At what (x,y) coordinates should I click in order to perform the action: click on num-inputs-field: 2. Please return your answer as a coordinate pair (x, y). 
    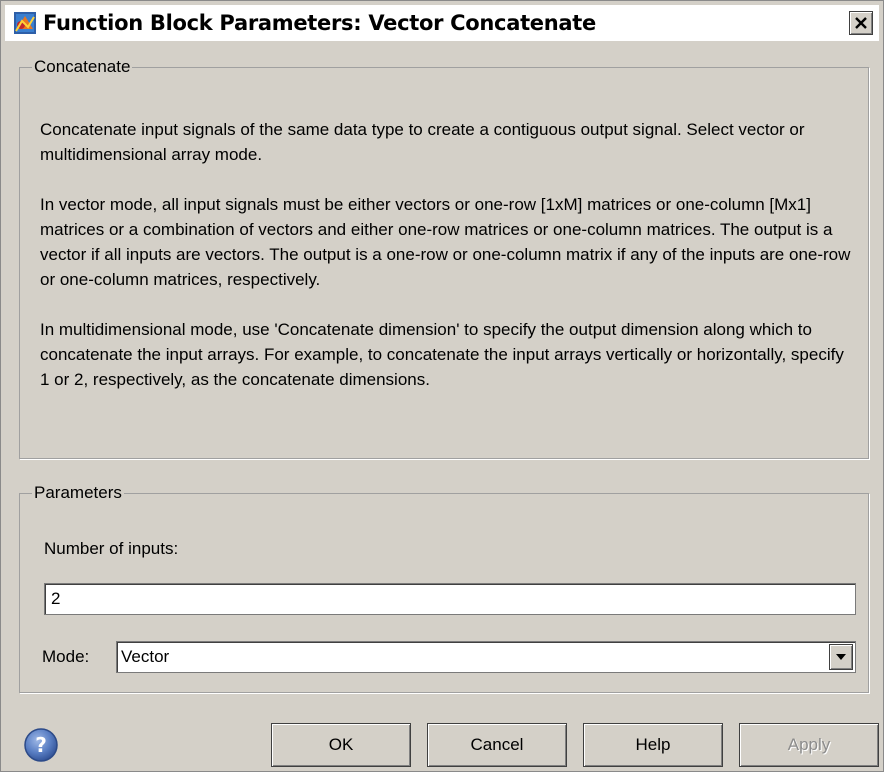
    Looking at the image, I should click on (450, 599).